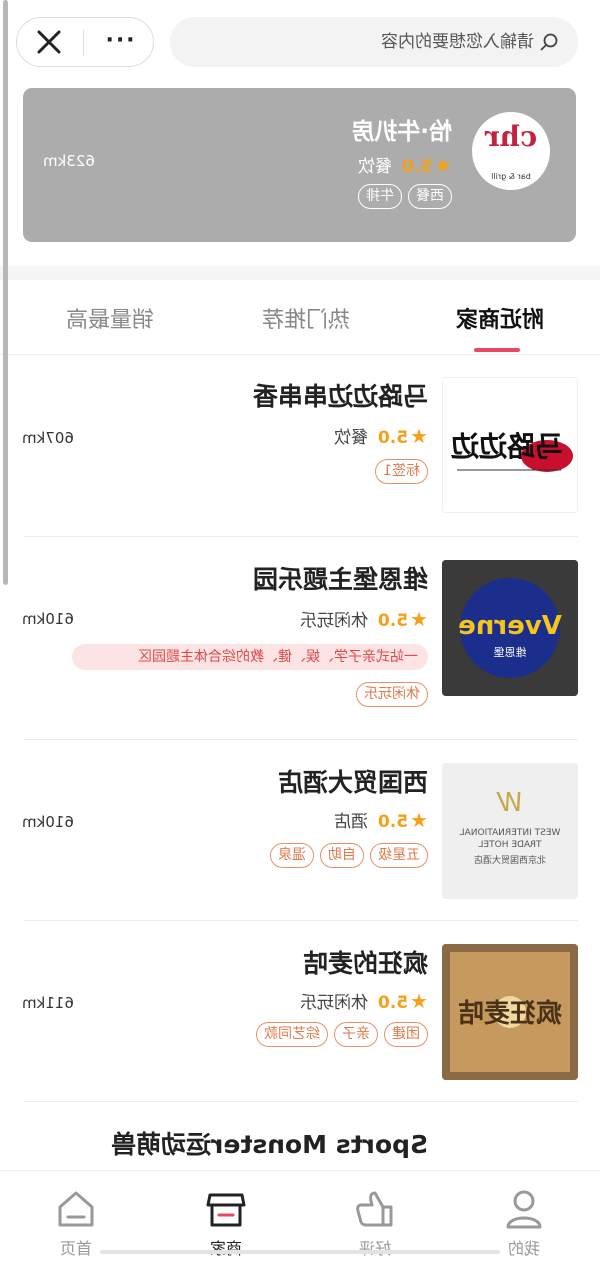 This screenshot has height=1261, width=600. Describe the element at coordinates (375, 1248) in the screenshot. I see `nav-label: 好评` at that location.